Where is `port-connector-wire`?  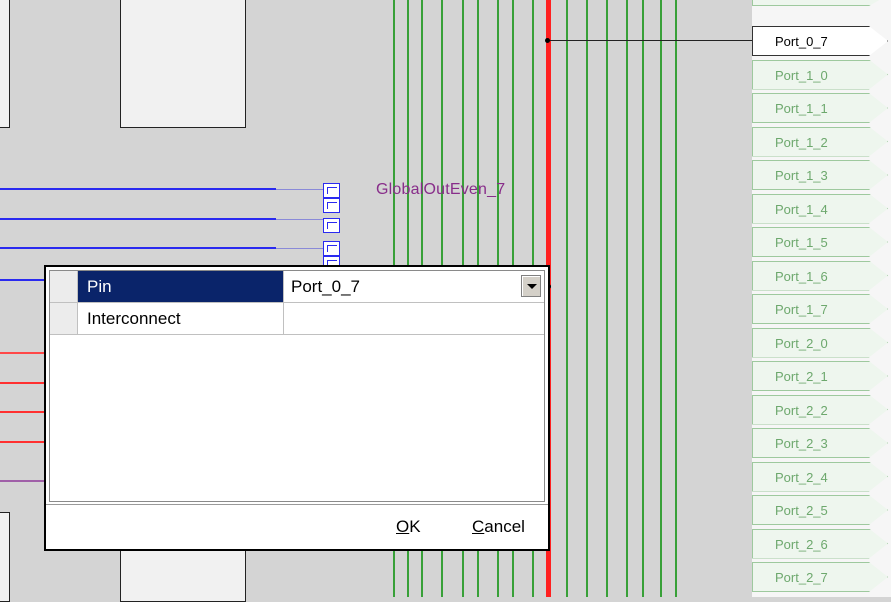 port-connector-wire is located at coordinates (649, 40).